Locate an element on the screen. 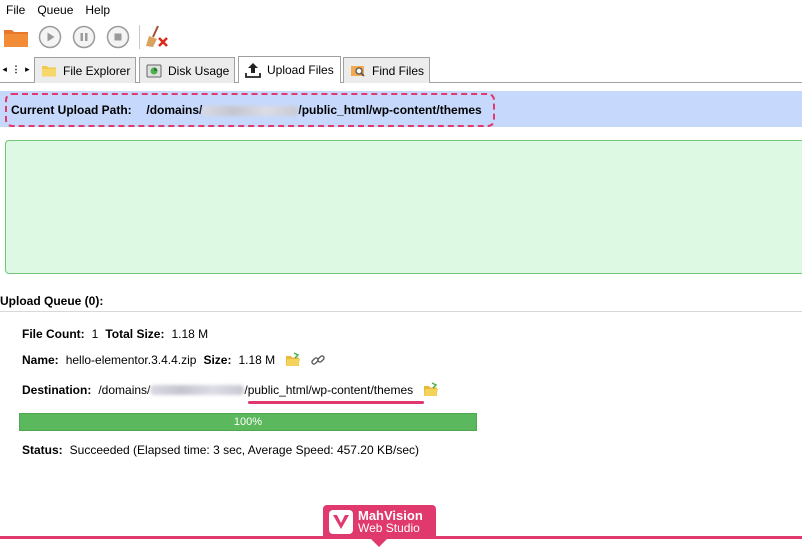  total-size-value: 1.18 M is located at coordinates (190, 334).